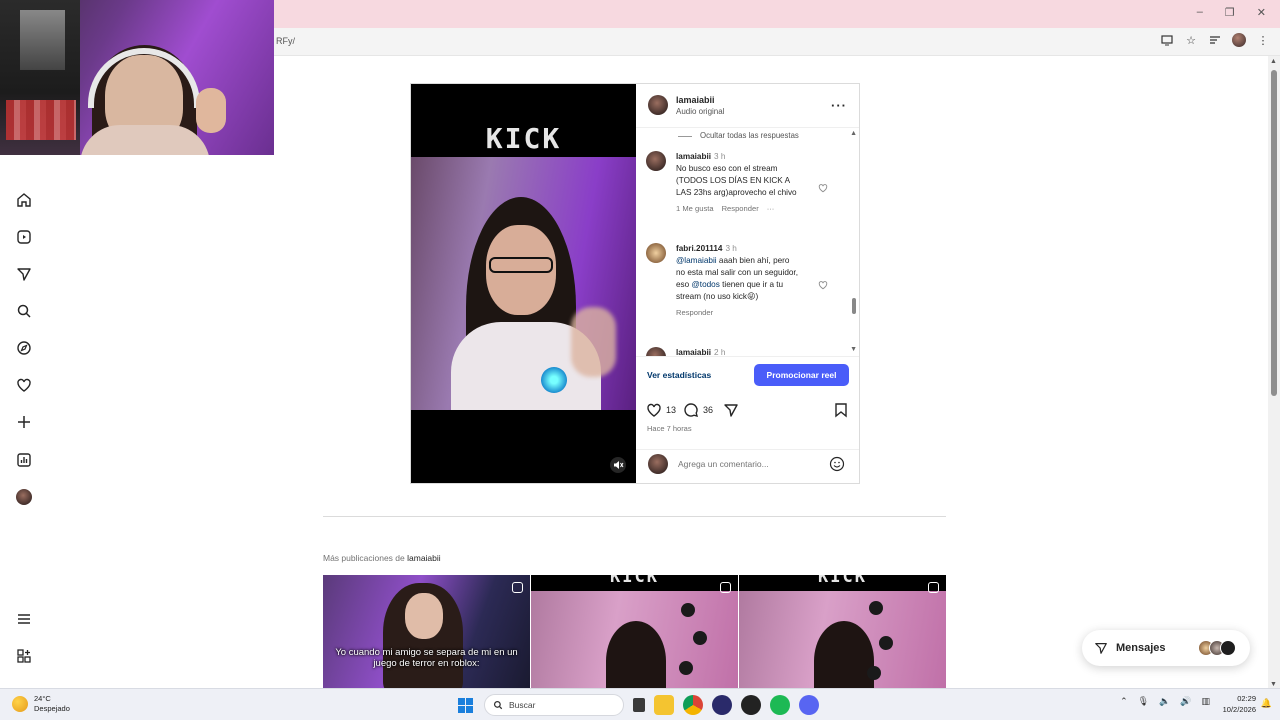  I want to click on more-menu-icon, so click(24, 619).